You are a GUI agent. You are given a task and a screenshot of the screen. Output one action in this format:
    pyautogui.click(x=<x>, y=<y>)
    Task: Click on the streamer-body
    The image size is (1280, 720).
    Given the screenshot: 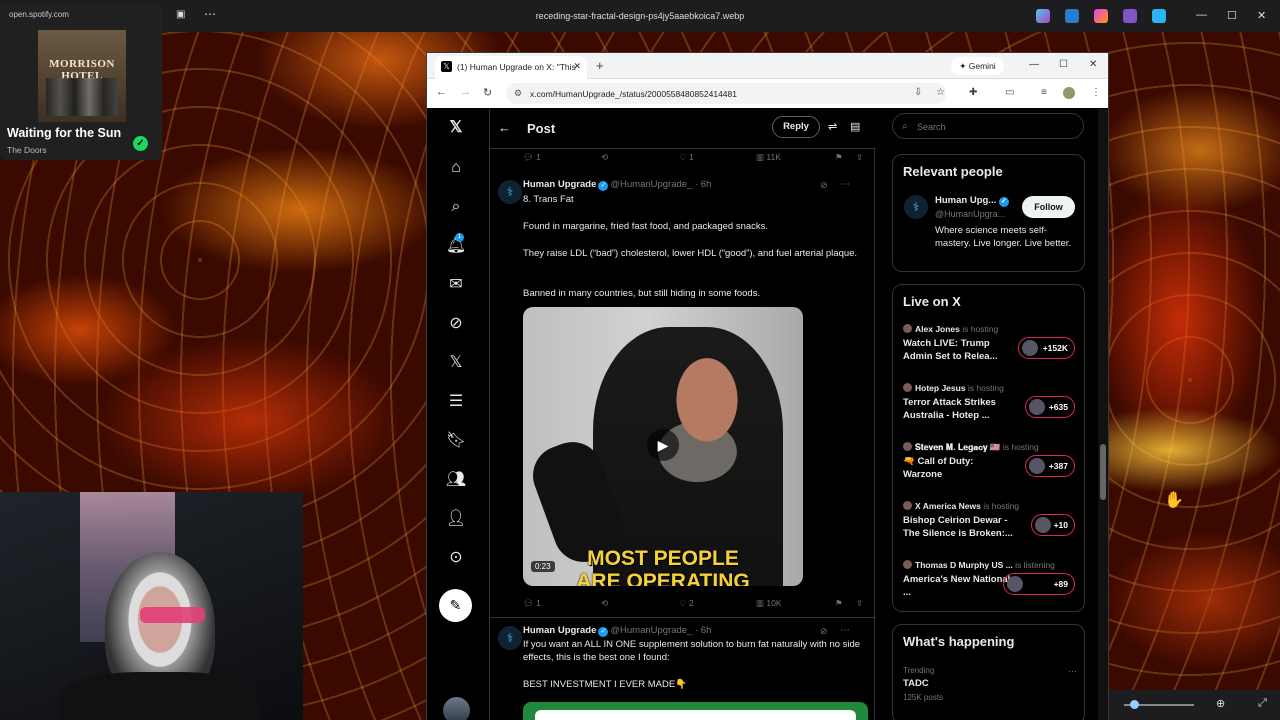 What is the action you would take?
    pyautogui.click(x=160, y=696)
    